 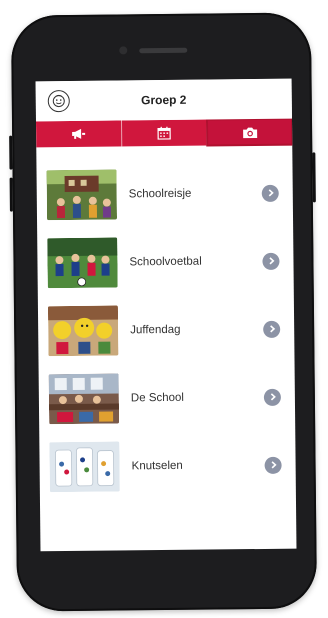 I want to click on volume-down-button, so click(x=11, y=194).